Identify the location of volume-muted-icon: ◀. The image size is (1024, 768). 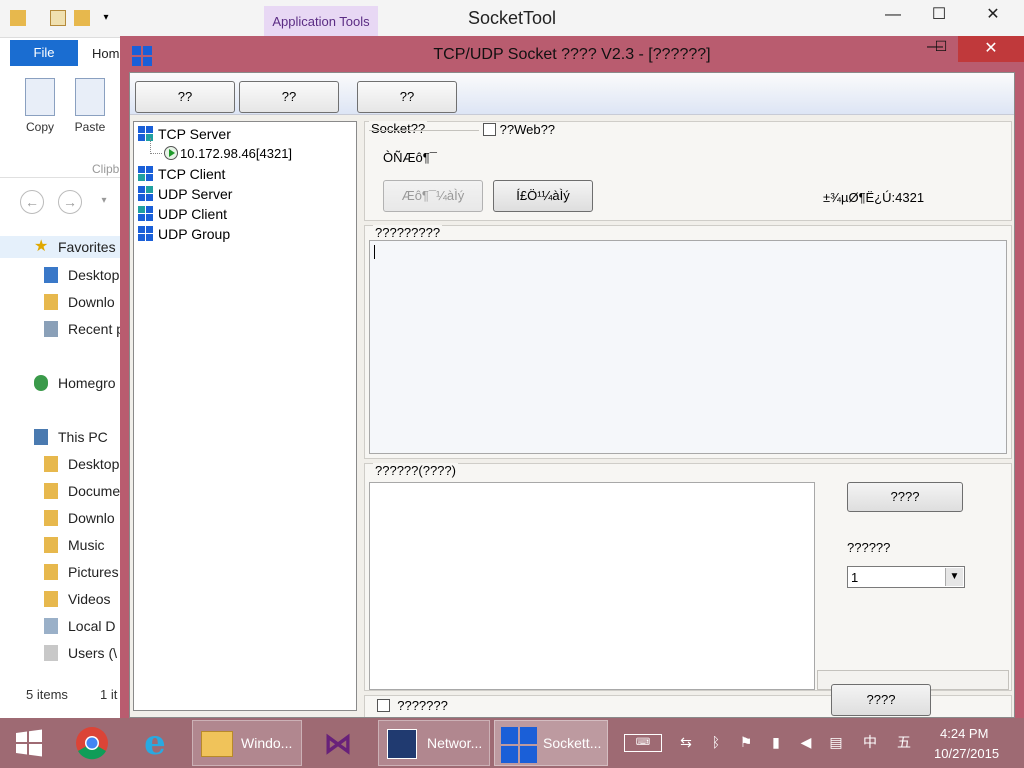
(806, 742).